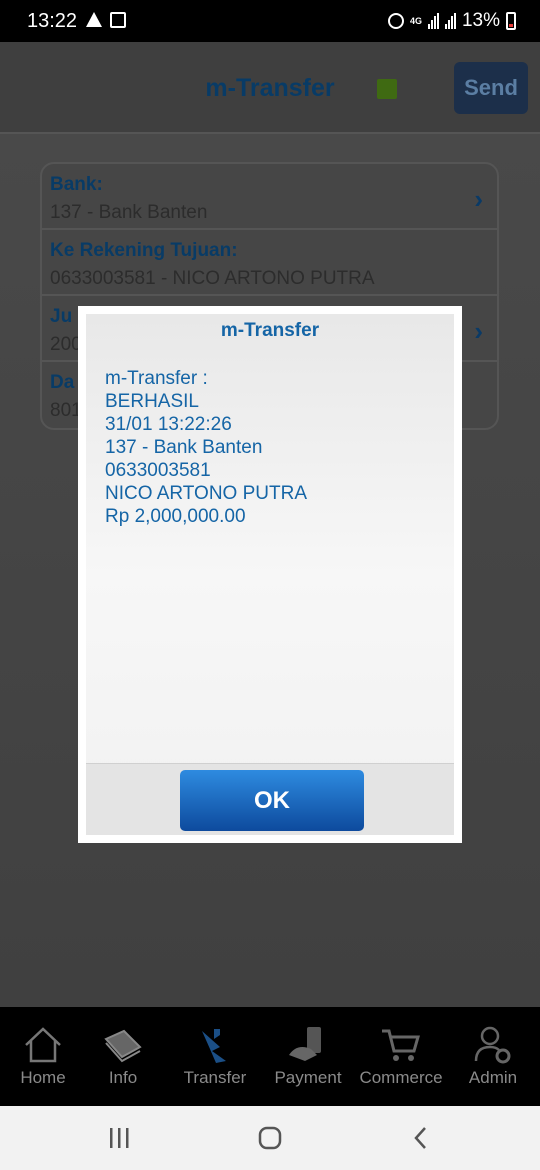 This screenshot has height=1170, width=540. Describe the element at coordinates (214, 1046) in the screenshot. I see `transfer-icon` at that location.